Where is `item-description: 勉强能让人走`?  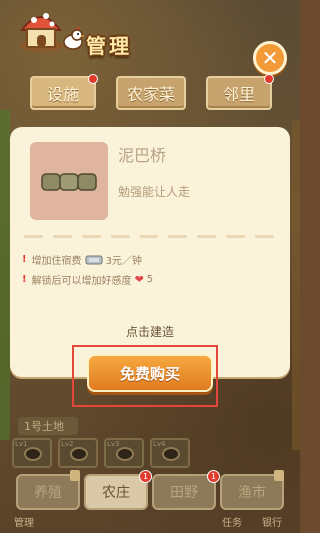
item-description: 勉强能让人走 is located at coordinates (154, 192).